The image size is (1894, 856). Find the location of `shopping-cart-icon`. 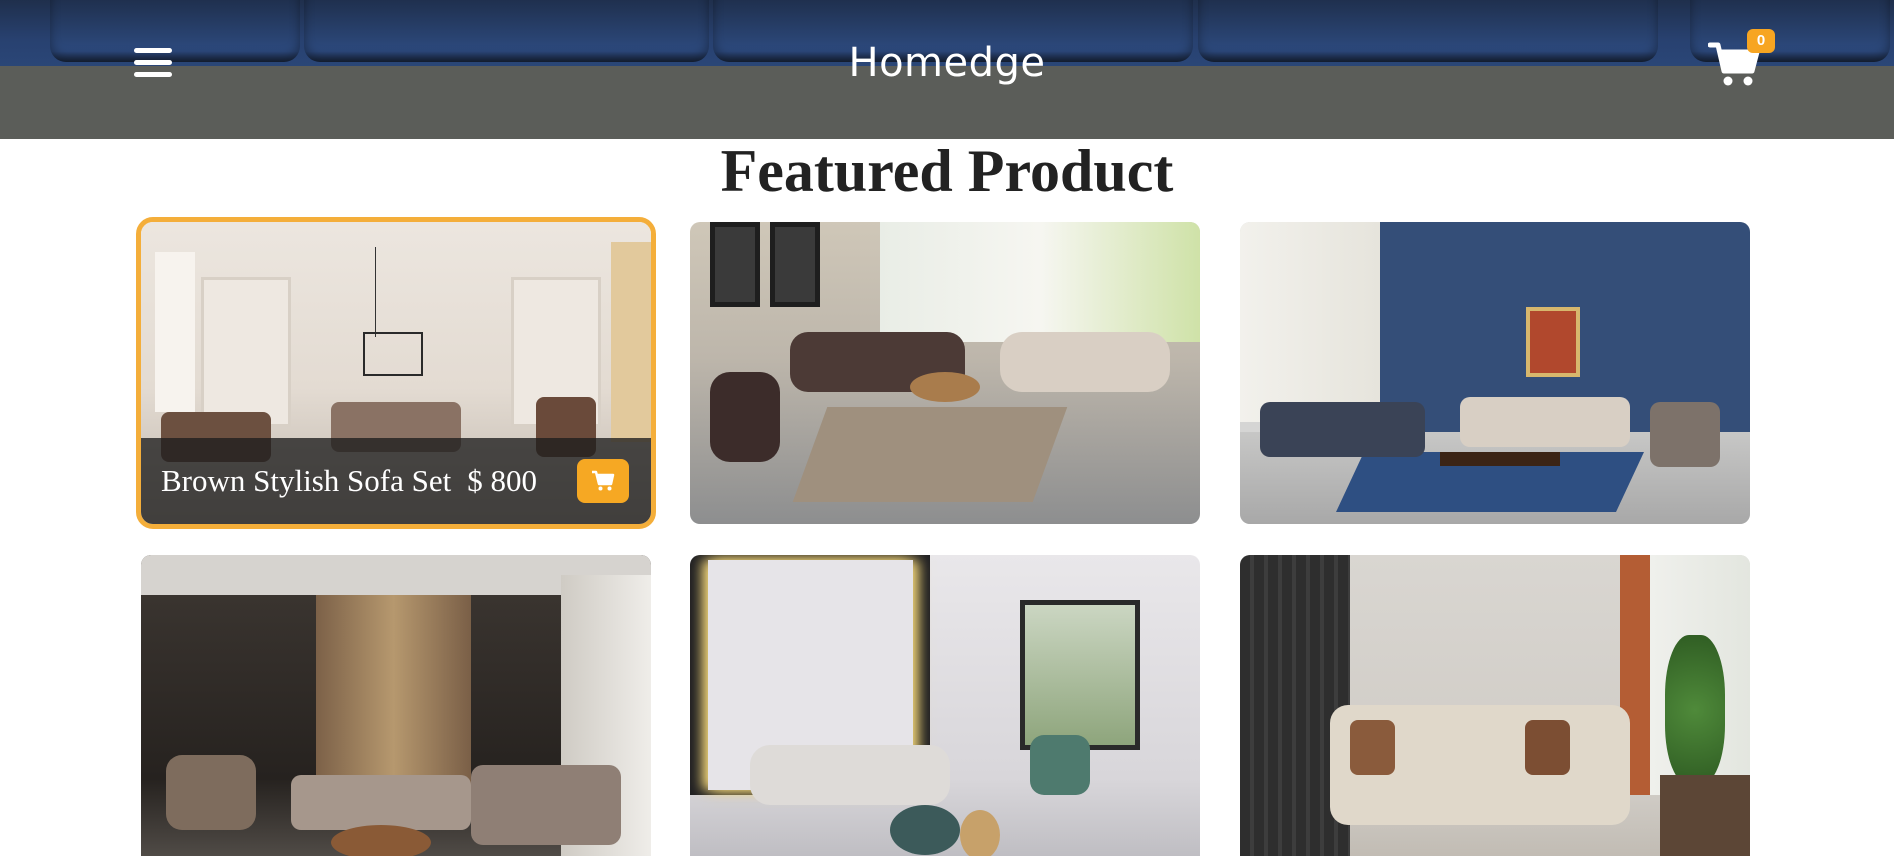

shopping-cart-icon is located at coordinates (603, 480).